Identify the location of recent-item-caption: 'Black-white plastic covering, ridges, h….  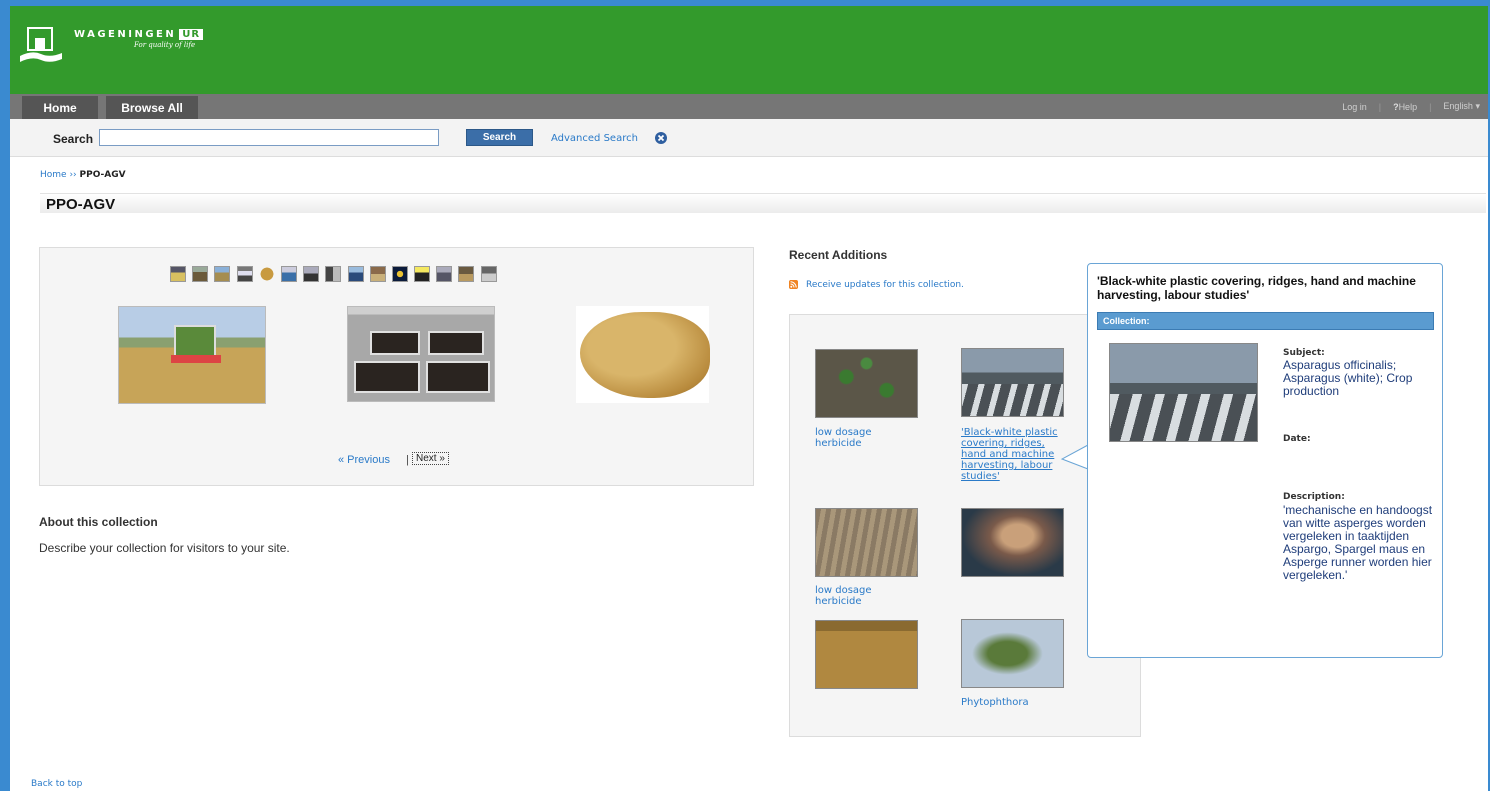
(1013, 454).